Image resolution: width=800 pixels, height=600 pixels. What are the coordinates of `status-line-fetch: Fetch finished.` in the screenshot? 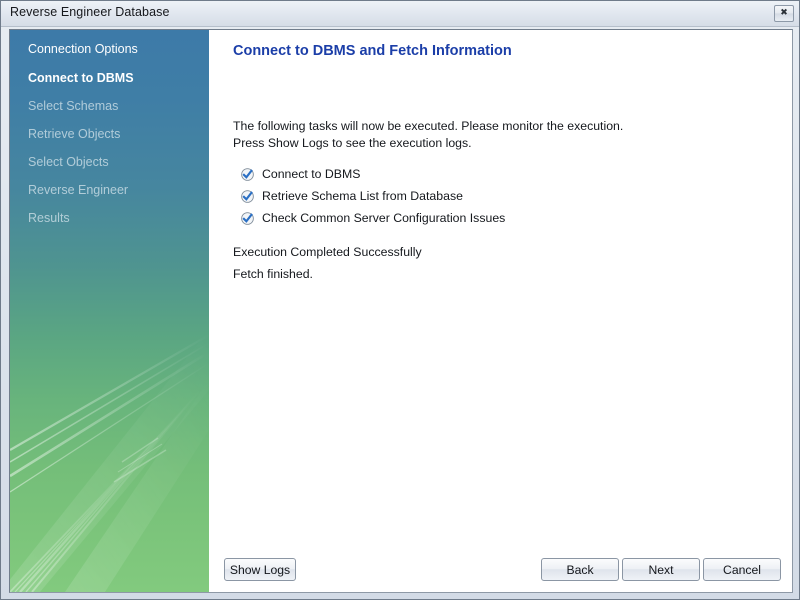 It's located at (273, 274).